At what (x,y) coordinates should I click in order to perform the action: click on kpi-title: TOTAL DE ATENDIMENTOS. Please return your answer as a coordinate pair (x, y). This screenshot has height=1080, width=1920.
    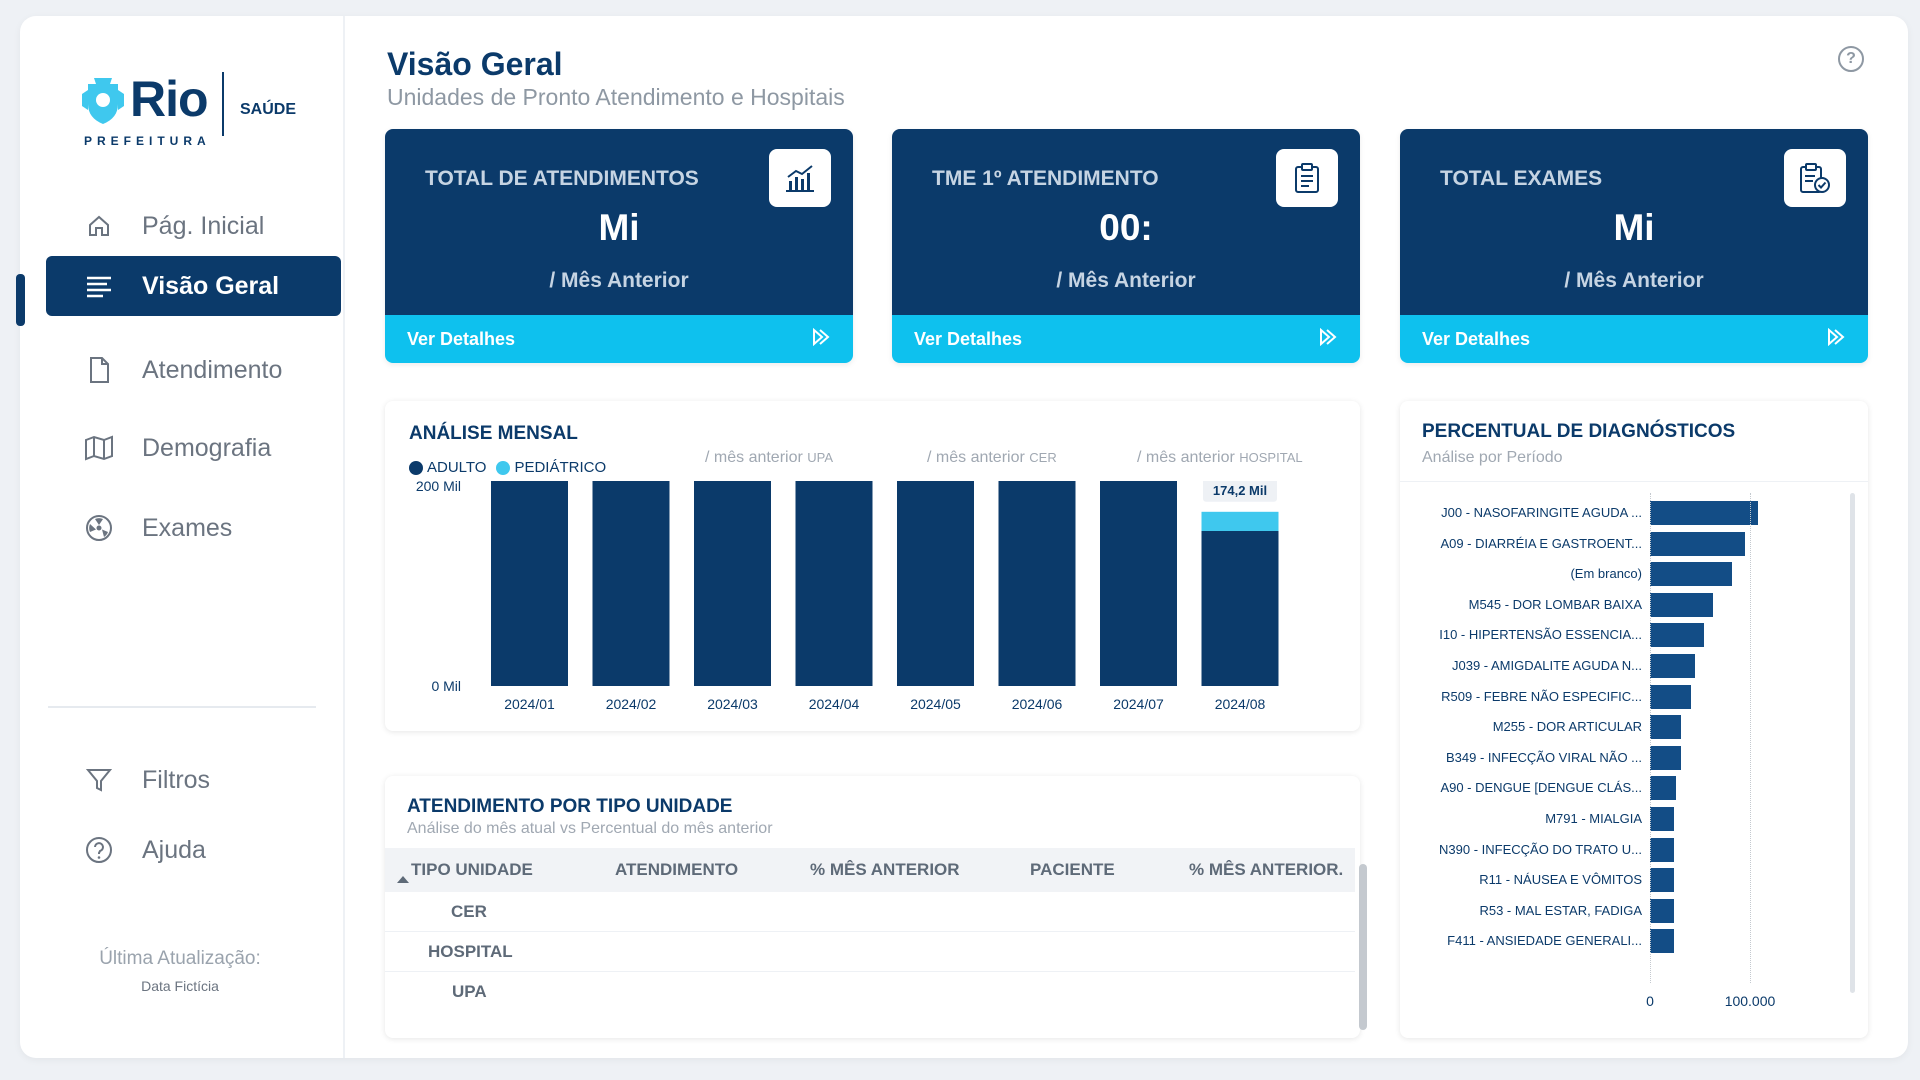
    Looking at the image, I should click on (562, 178).